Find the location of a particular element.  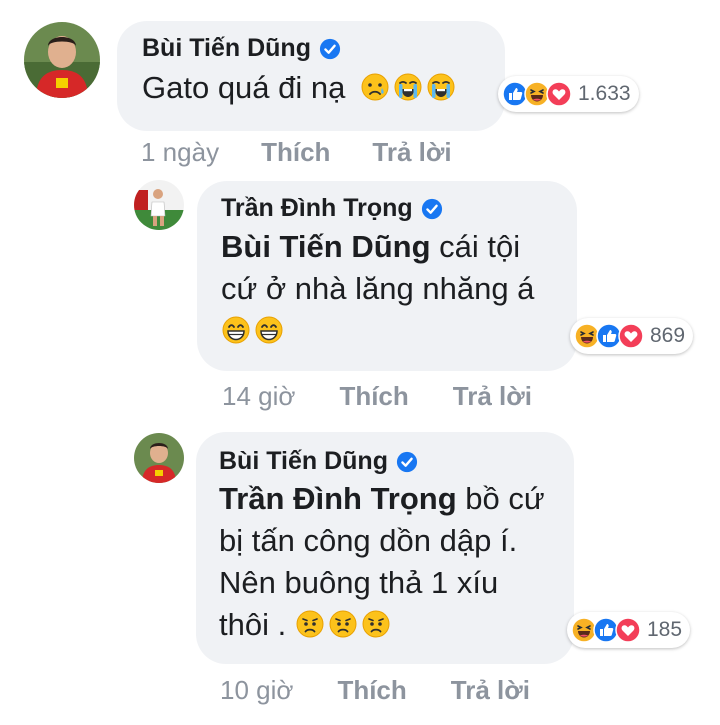

author-name-row: Bùi Tiến Dũng is located at coordinates (396, 461).